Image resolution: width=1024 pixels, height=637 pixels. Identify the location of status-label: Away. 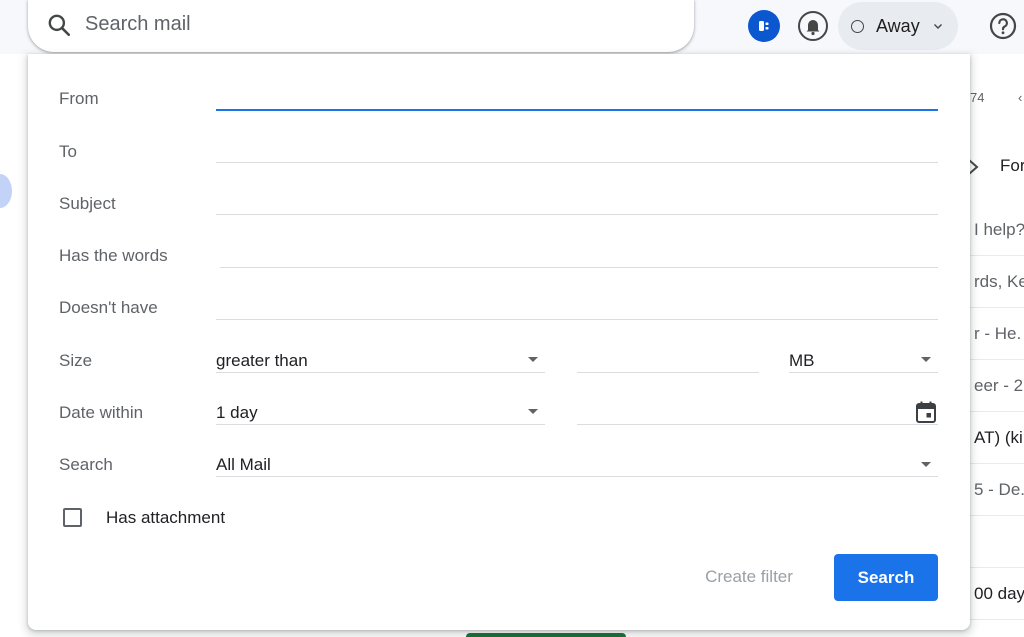
(898, 26).